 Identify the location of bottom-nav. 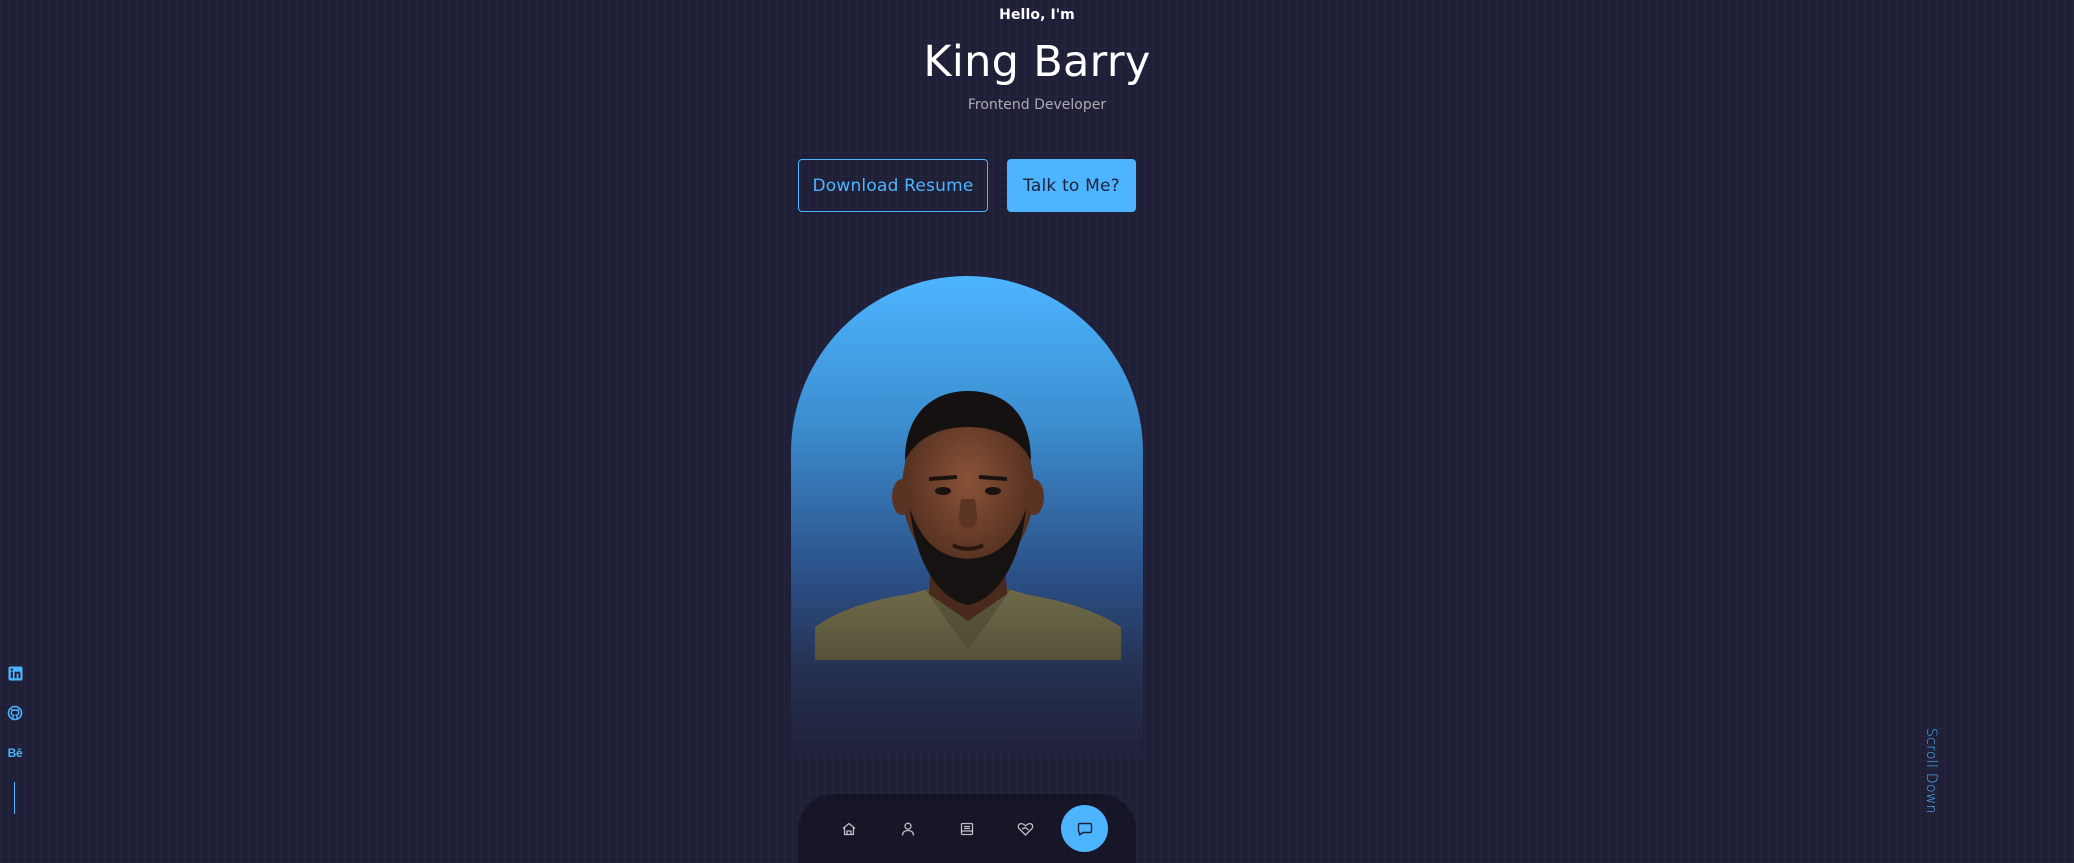
(967, 828).